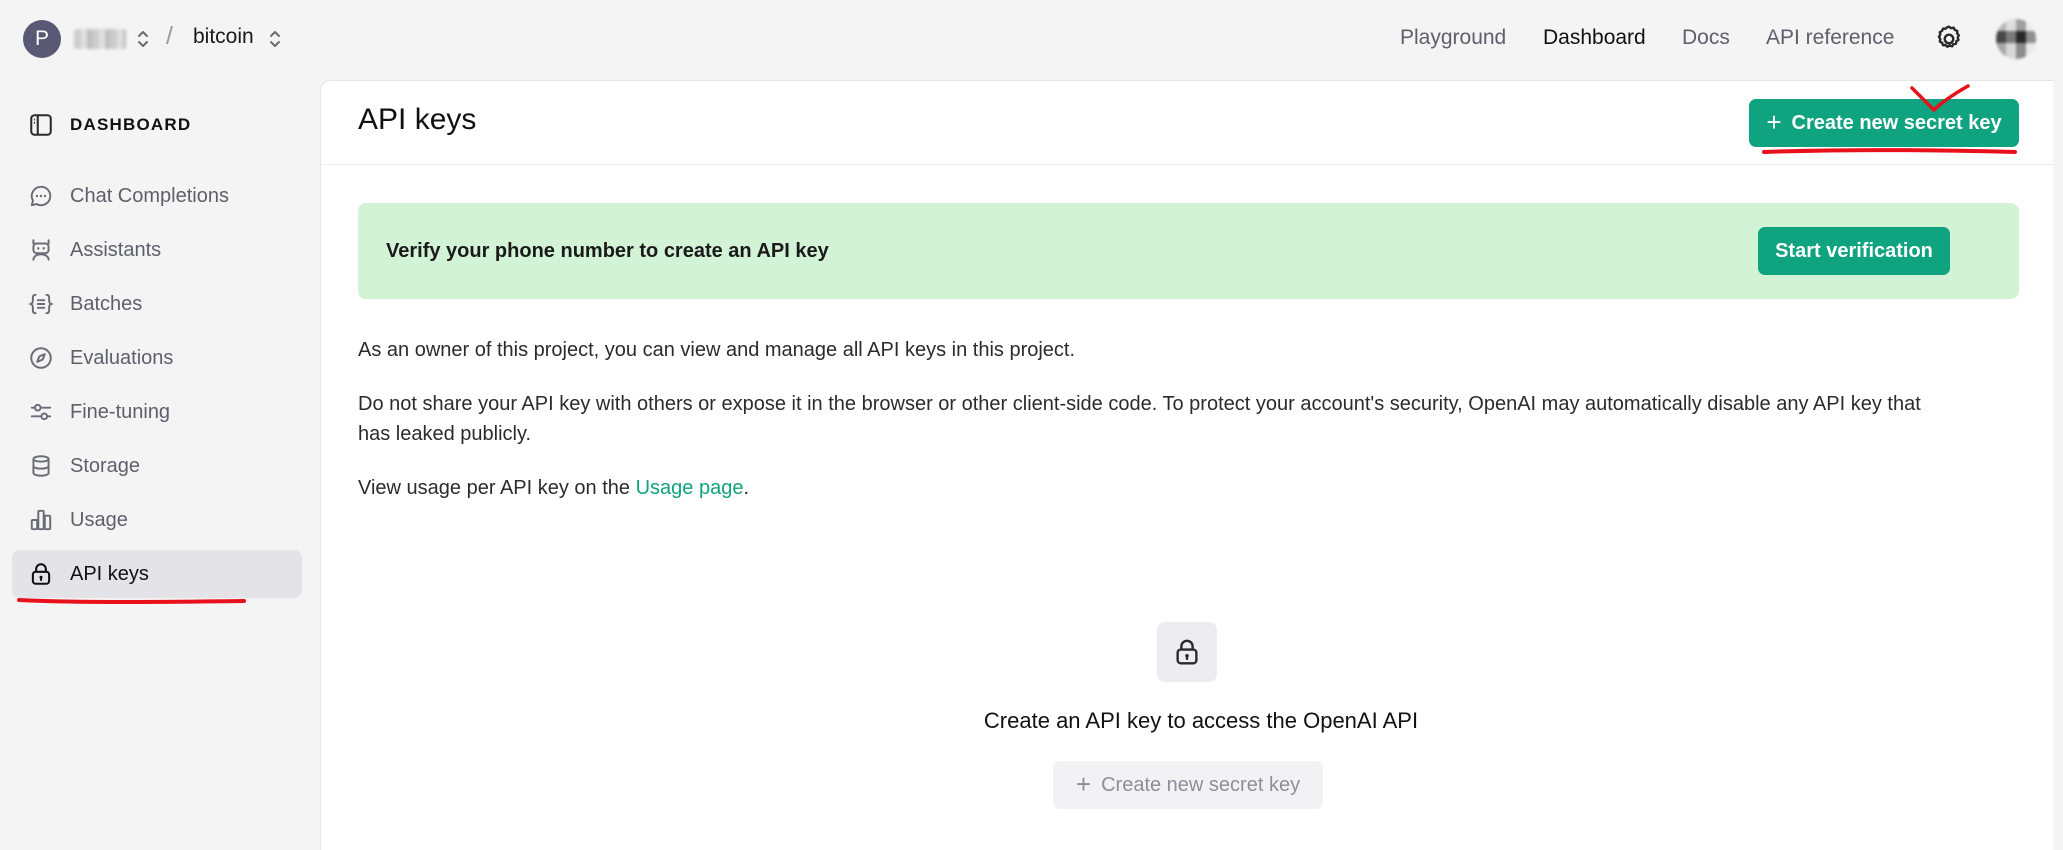  I want to click on sliders-icon, so click(41, 412).